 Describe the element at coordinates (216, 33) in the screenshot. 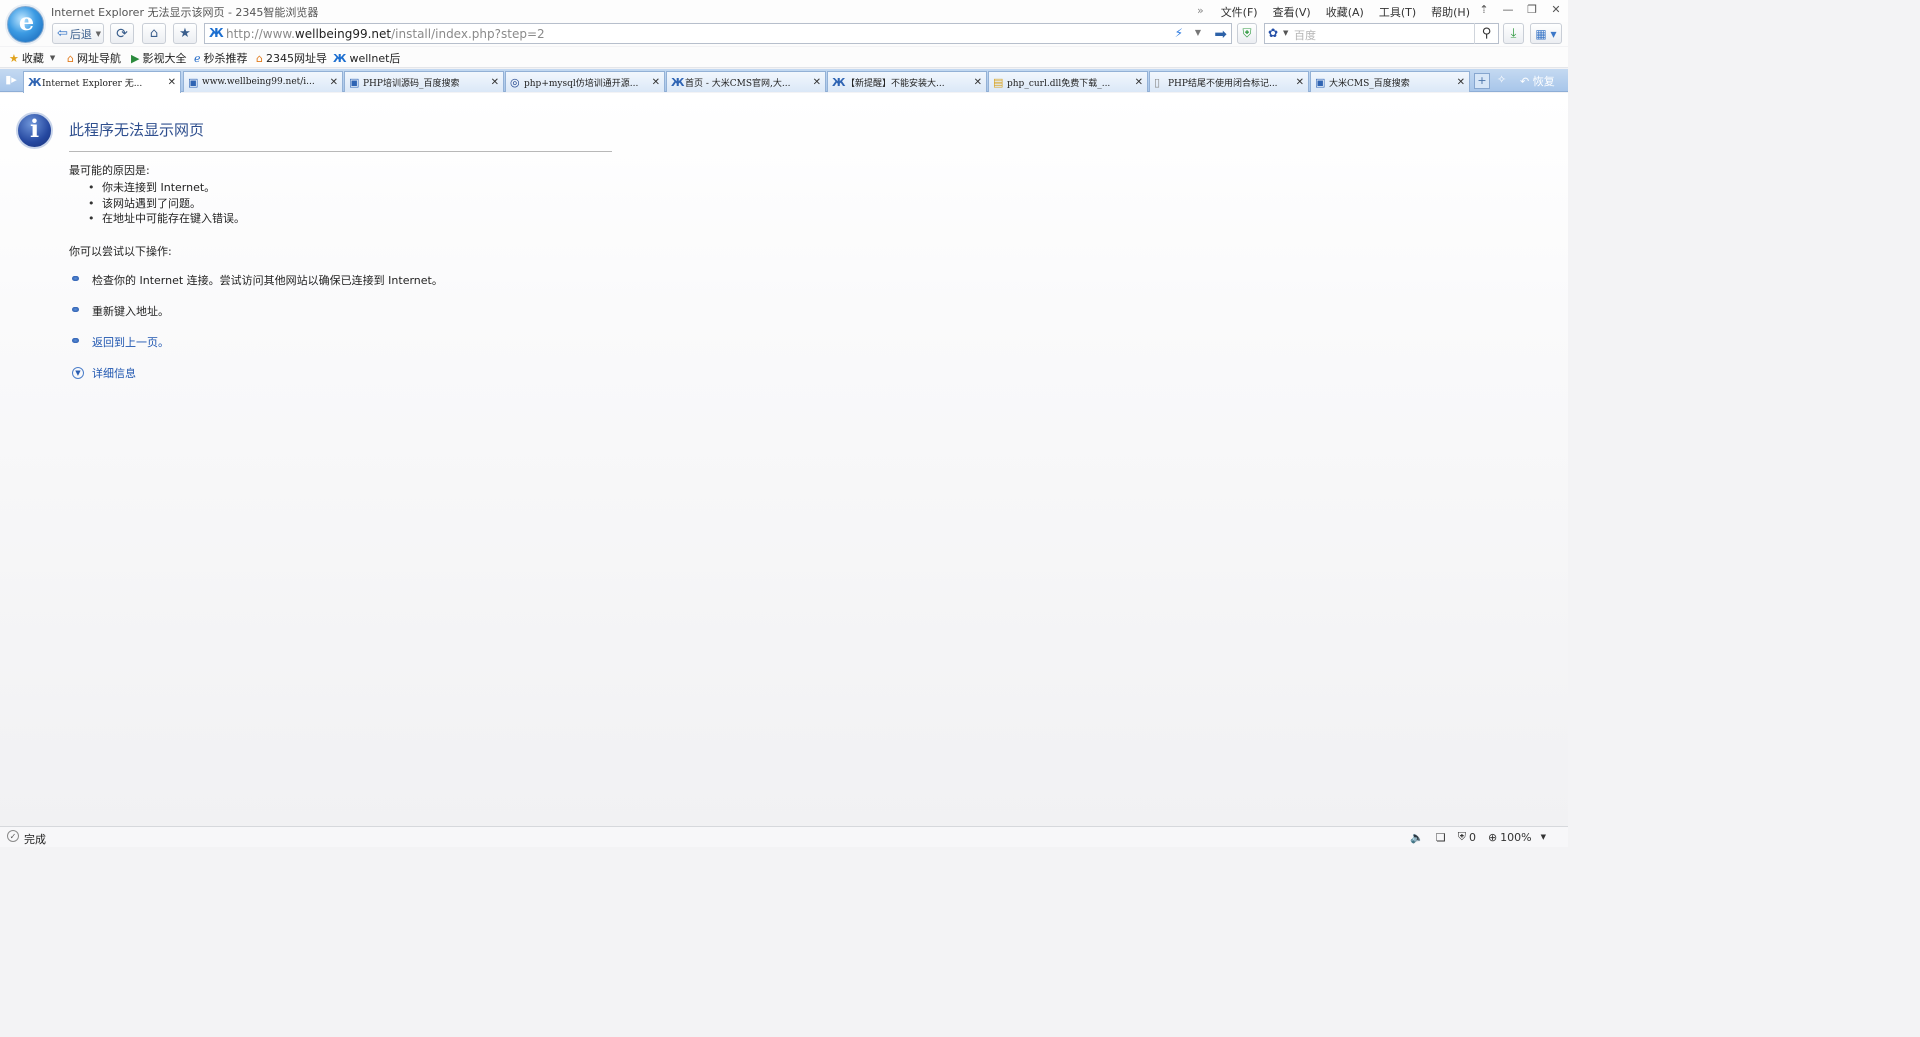

I see `site-favicon-icon: Ж` at that location.